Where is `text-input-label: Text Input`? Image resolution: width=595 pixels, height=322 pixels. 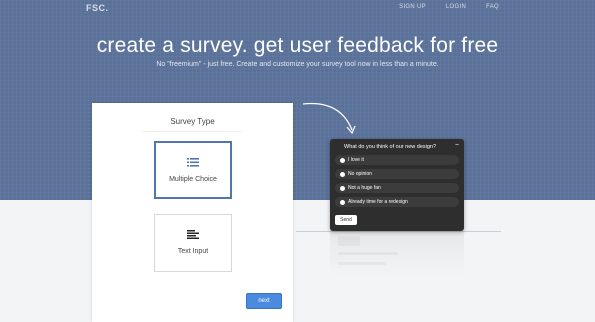
text-input-label: Text Input is located at coordinates (193, 251).